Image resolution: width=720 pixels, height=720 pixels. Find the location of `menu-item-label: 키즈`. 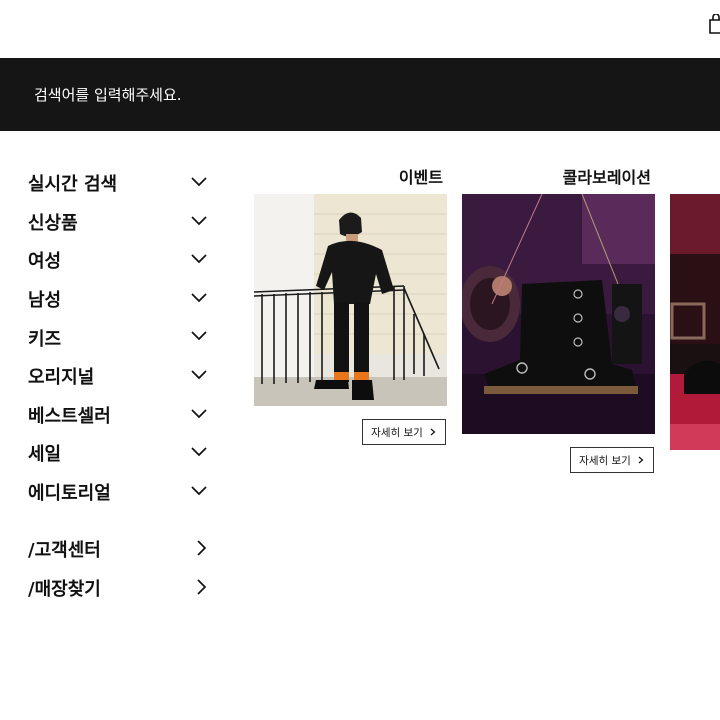

menu-item-label: 키즈 is located at coordinates (45, 339).